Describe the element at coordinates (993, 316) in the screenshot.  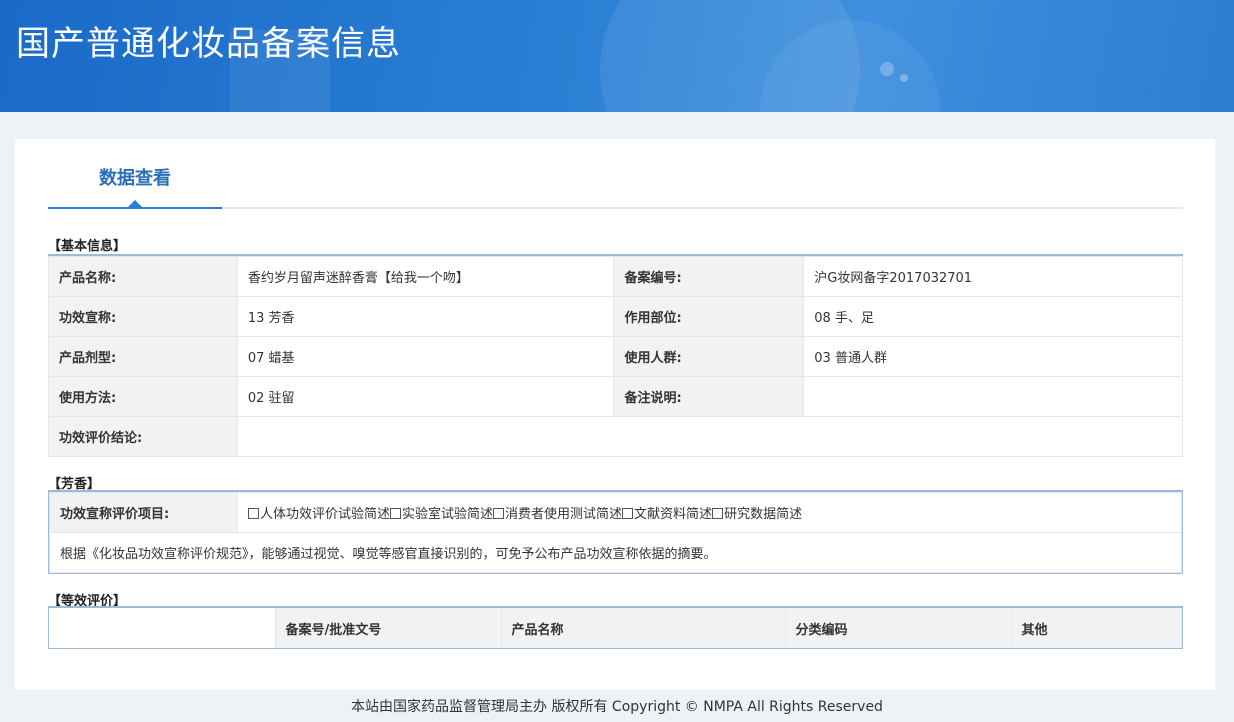
I see `value-application-site: 08 手、足` at that location.